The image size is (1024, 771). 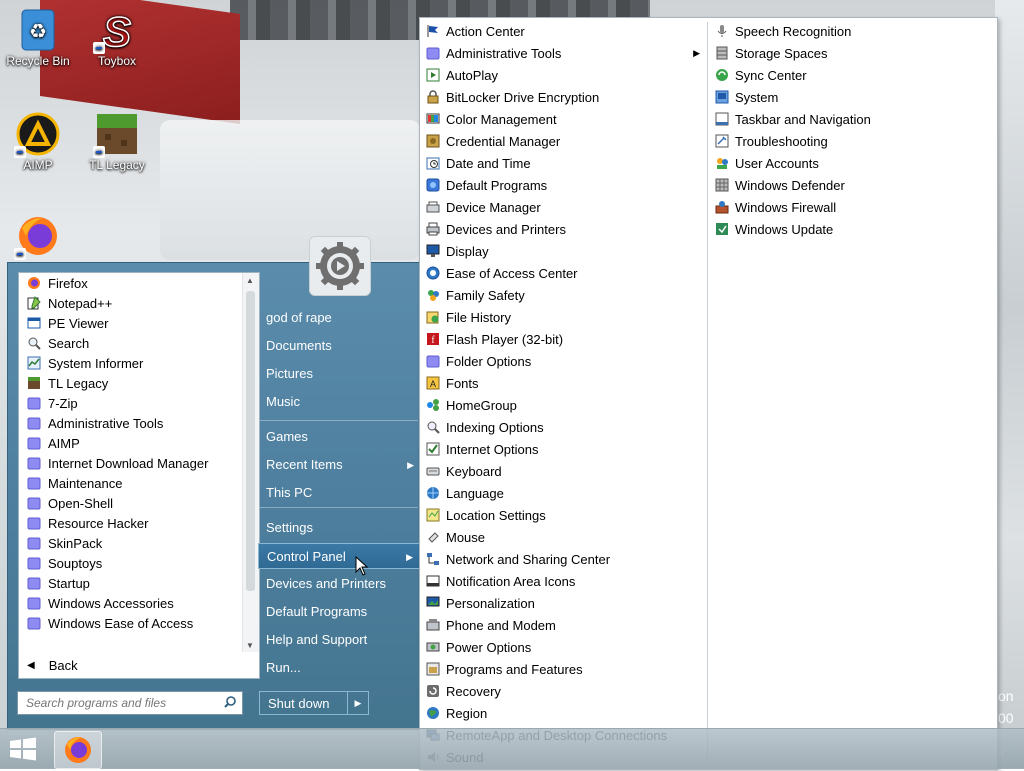 I want to click on desktop-icon-tl-legacy: ➦ TL Legacy, so click(x=117, y=142).